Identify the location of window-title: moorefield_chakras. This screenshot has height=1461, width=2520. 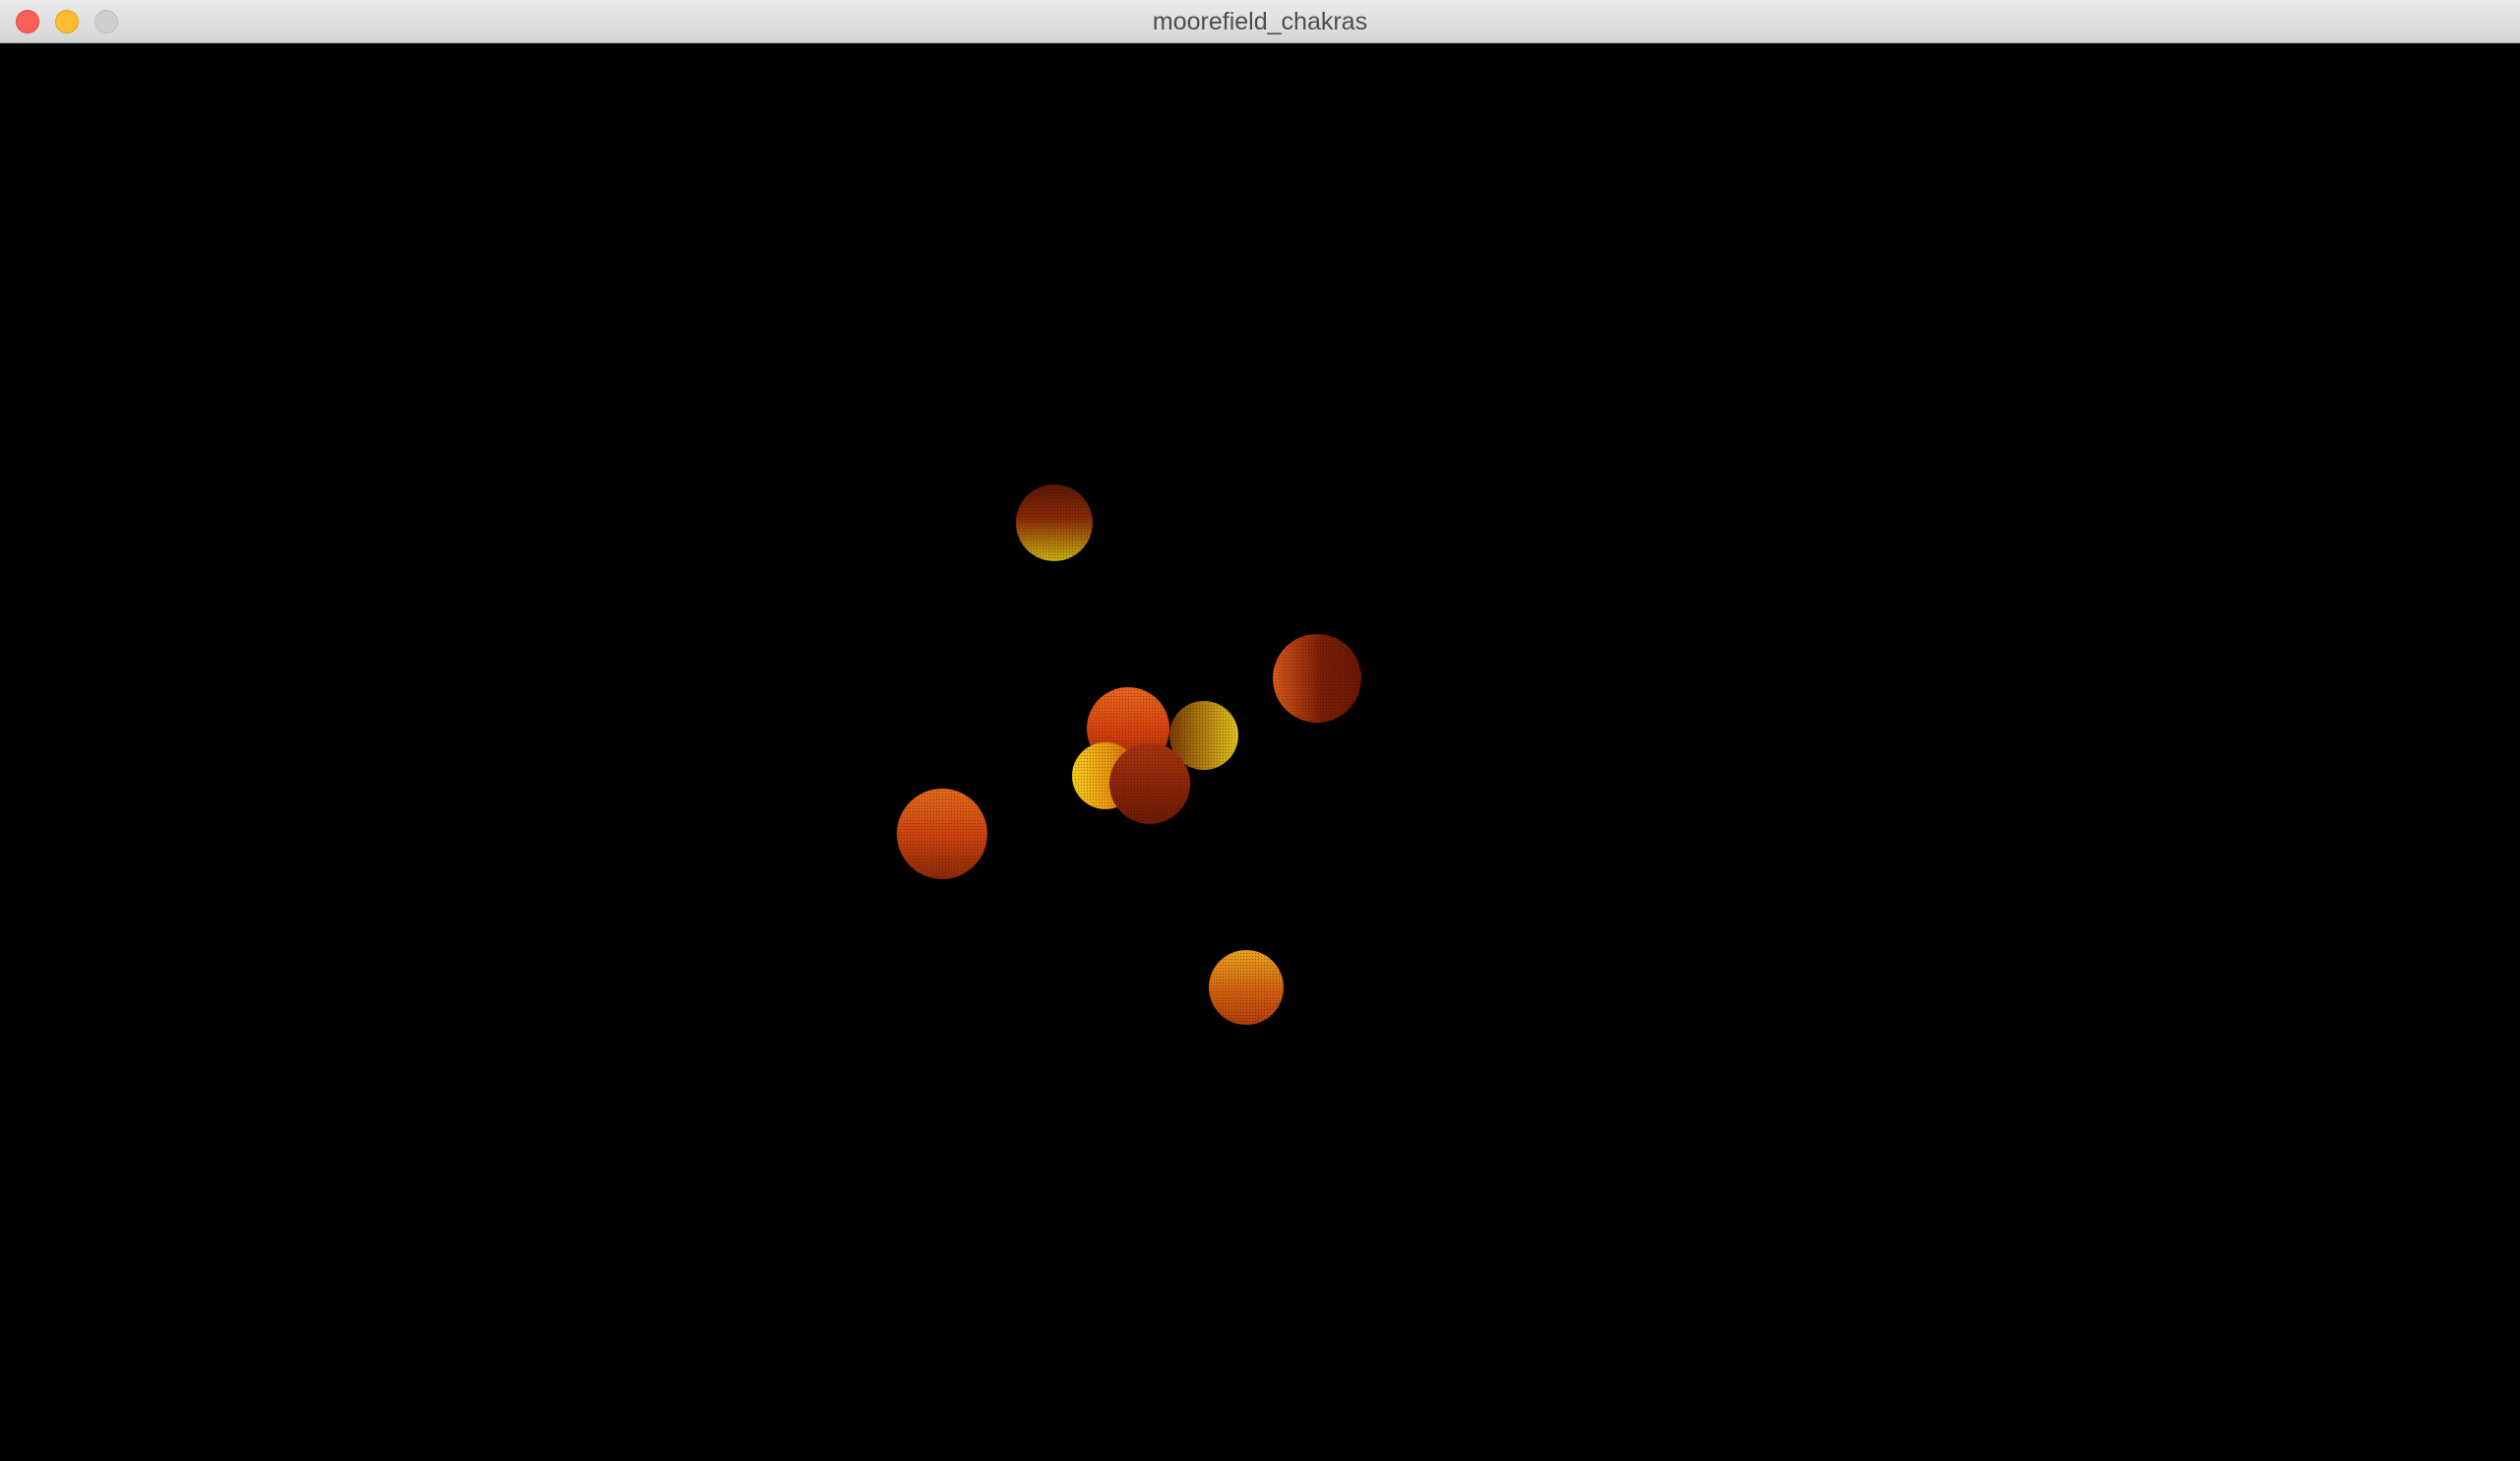
(1260, 21).